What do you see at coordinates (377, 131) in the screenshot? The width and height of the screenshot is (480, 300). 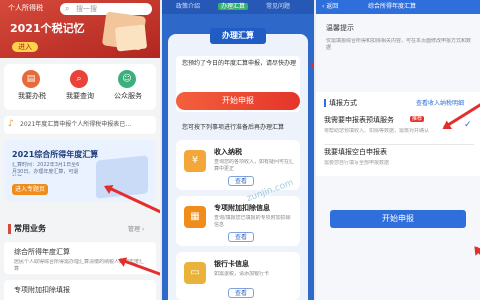 I see `option-desc: 将帮助您预填收入、扣除等数据，需核对并确认` at bounding box center [377, 131].